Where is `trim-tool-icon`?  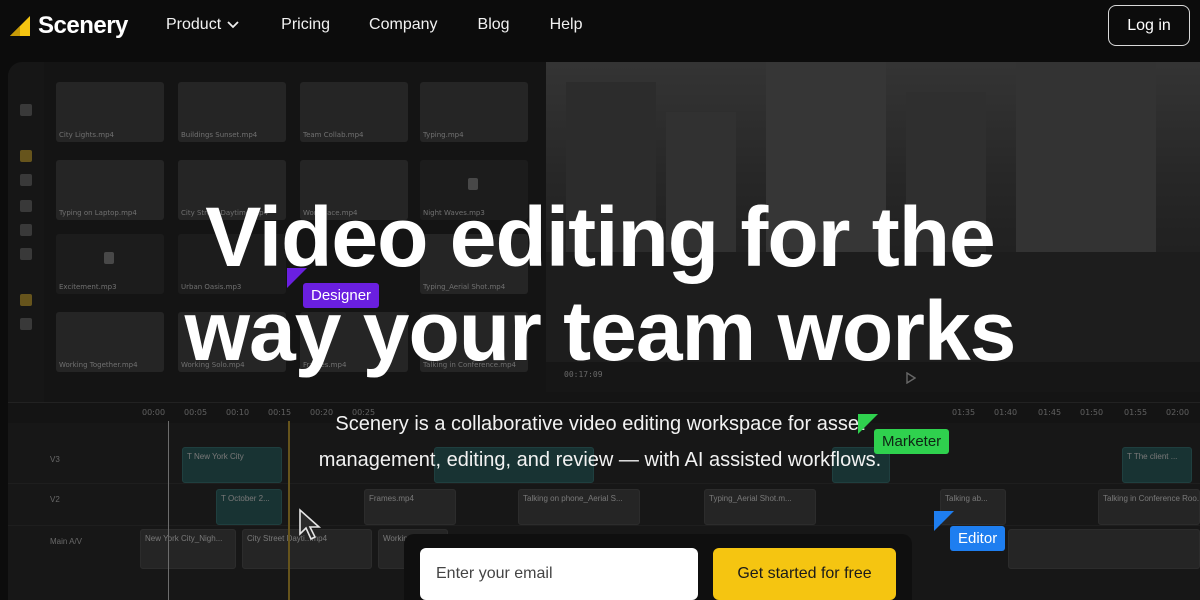
trim-tool-icon is located at coordinates (26, 180).